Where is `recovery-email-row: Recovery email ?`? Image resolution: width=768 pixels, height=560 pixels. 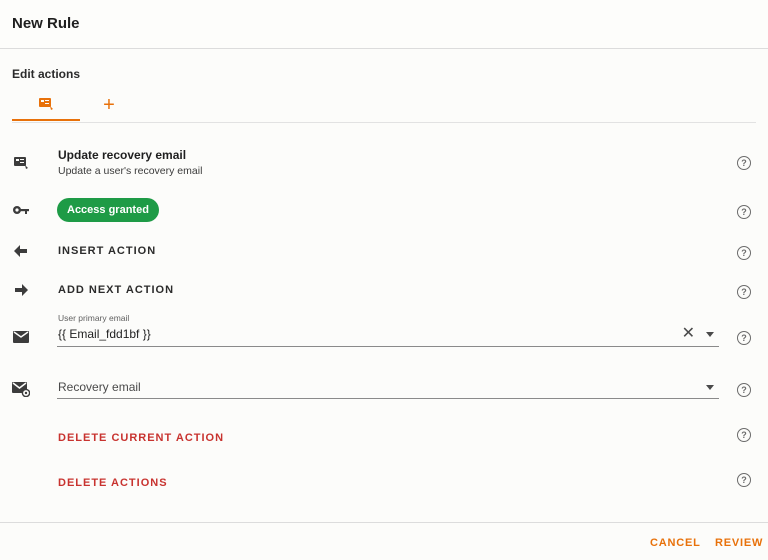
recovery-email-row: Recovery email ? is located at coordinates (384, 386).